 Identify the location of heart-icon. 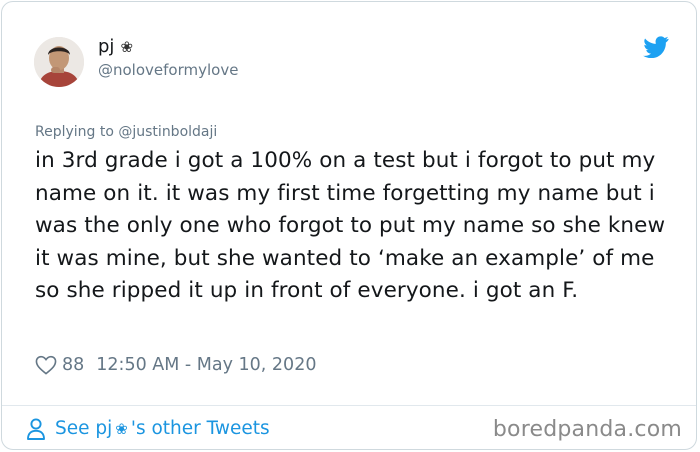
(46, 365).